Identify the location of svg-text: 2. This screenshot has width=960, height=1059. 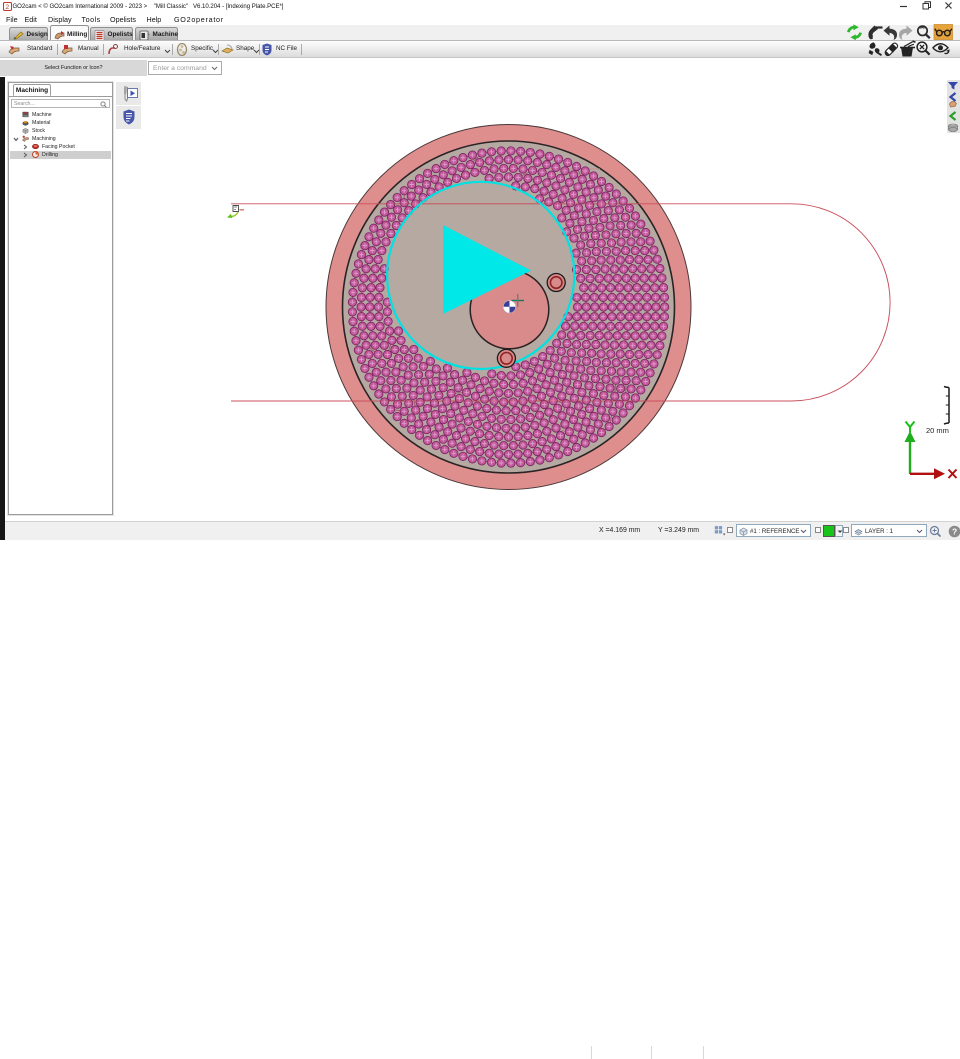
(7, 7).